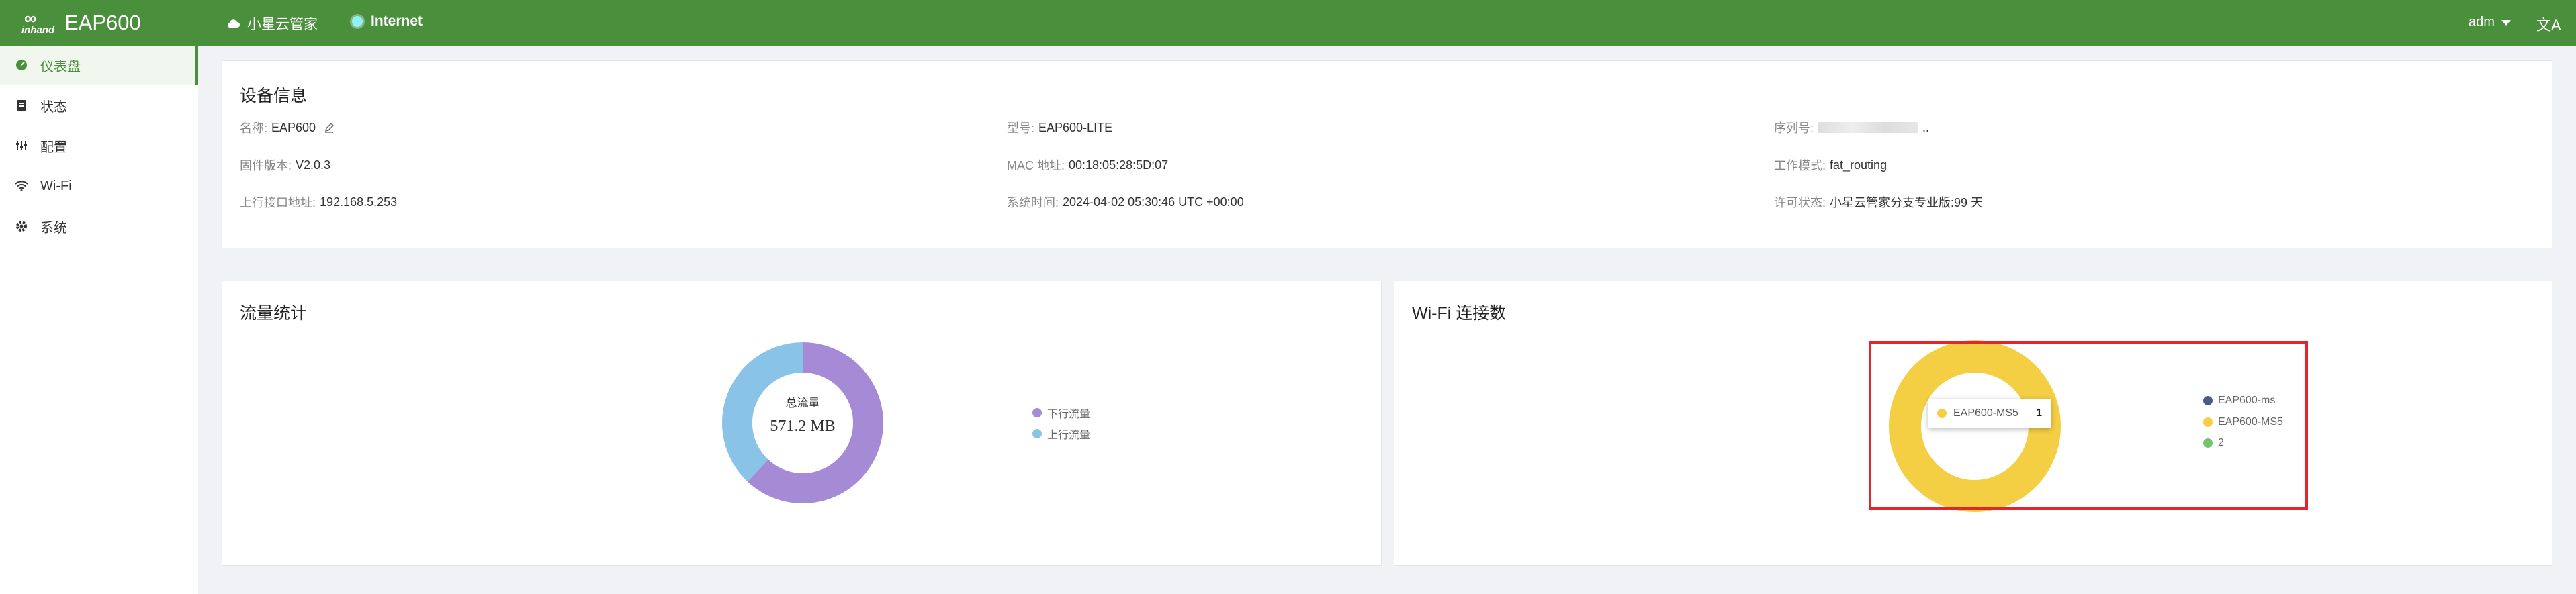 The width and height of the screenshot is (2576, 594). I want to click on legend-label: 上行流量, so click(1069, 435).